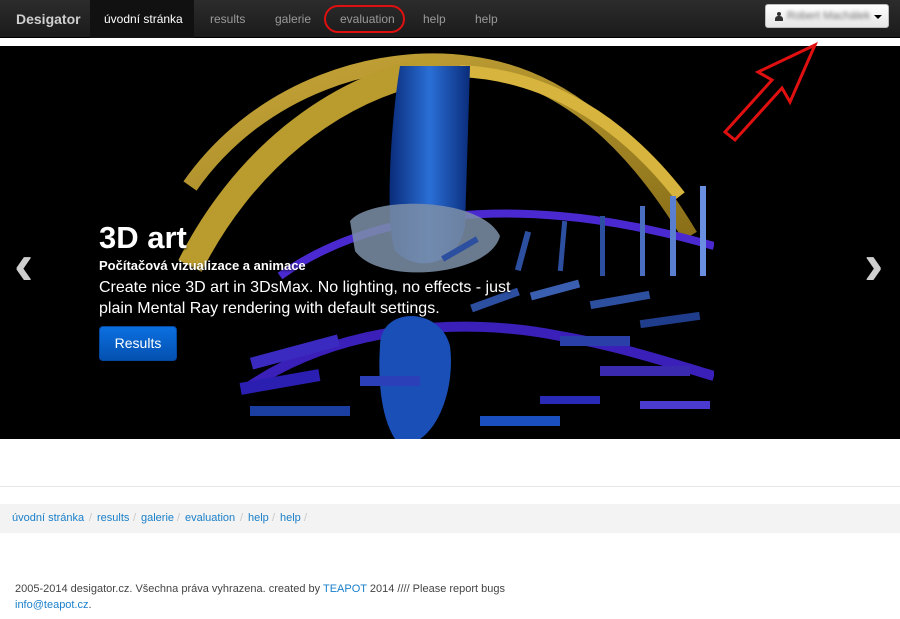 This screenshot has width=900, height=619. Describe the element at coordinates (227, 19) in the screenshot. I see `nav-item-results: results` at that location.